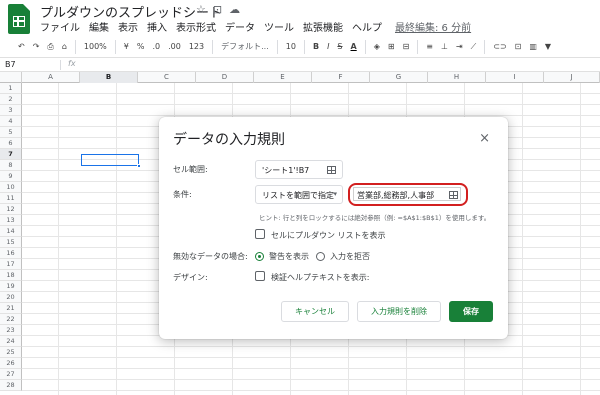 The height and width of the screenshot is (395, 600). What do you see at coordinates (64, 46) in the screenshot?
I see `paint-format-icon: ⌂` at bounding box center [64, 46].